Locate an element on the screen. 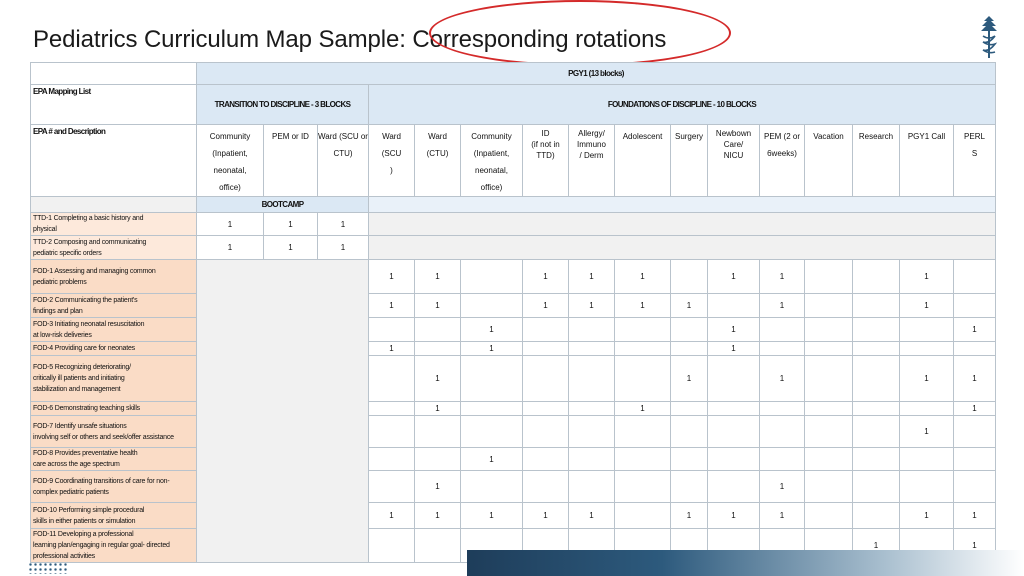  rotation-header-cell: Research is located at coordinates (876, 160).